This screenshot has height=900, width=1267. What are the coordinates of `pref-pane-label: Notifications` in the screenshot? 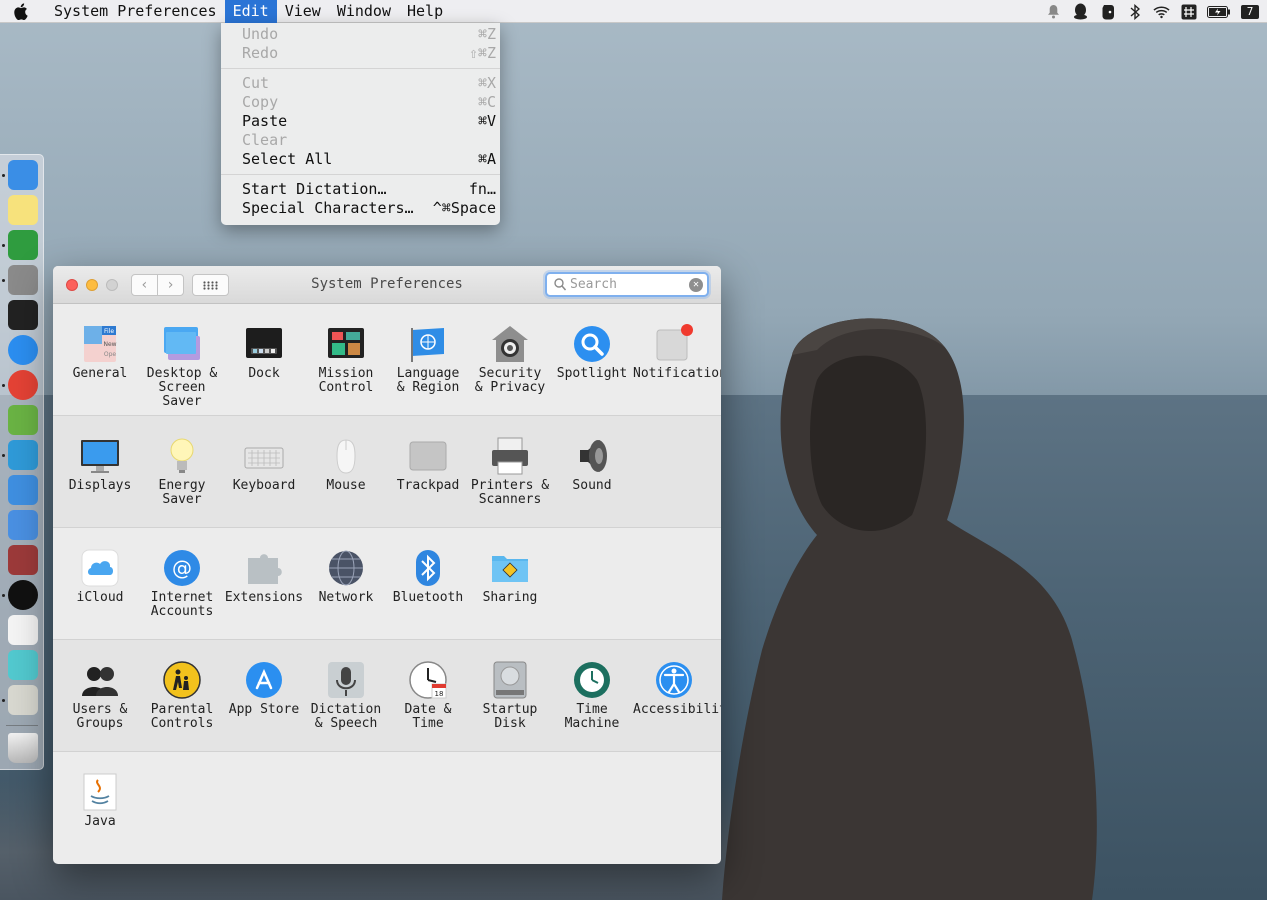 It's located at (677, 373).